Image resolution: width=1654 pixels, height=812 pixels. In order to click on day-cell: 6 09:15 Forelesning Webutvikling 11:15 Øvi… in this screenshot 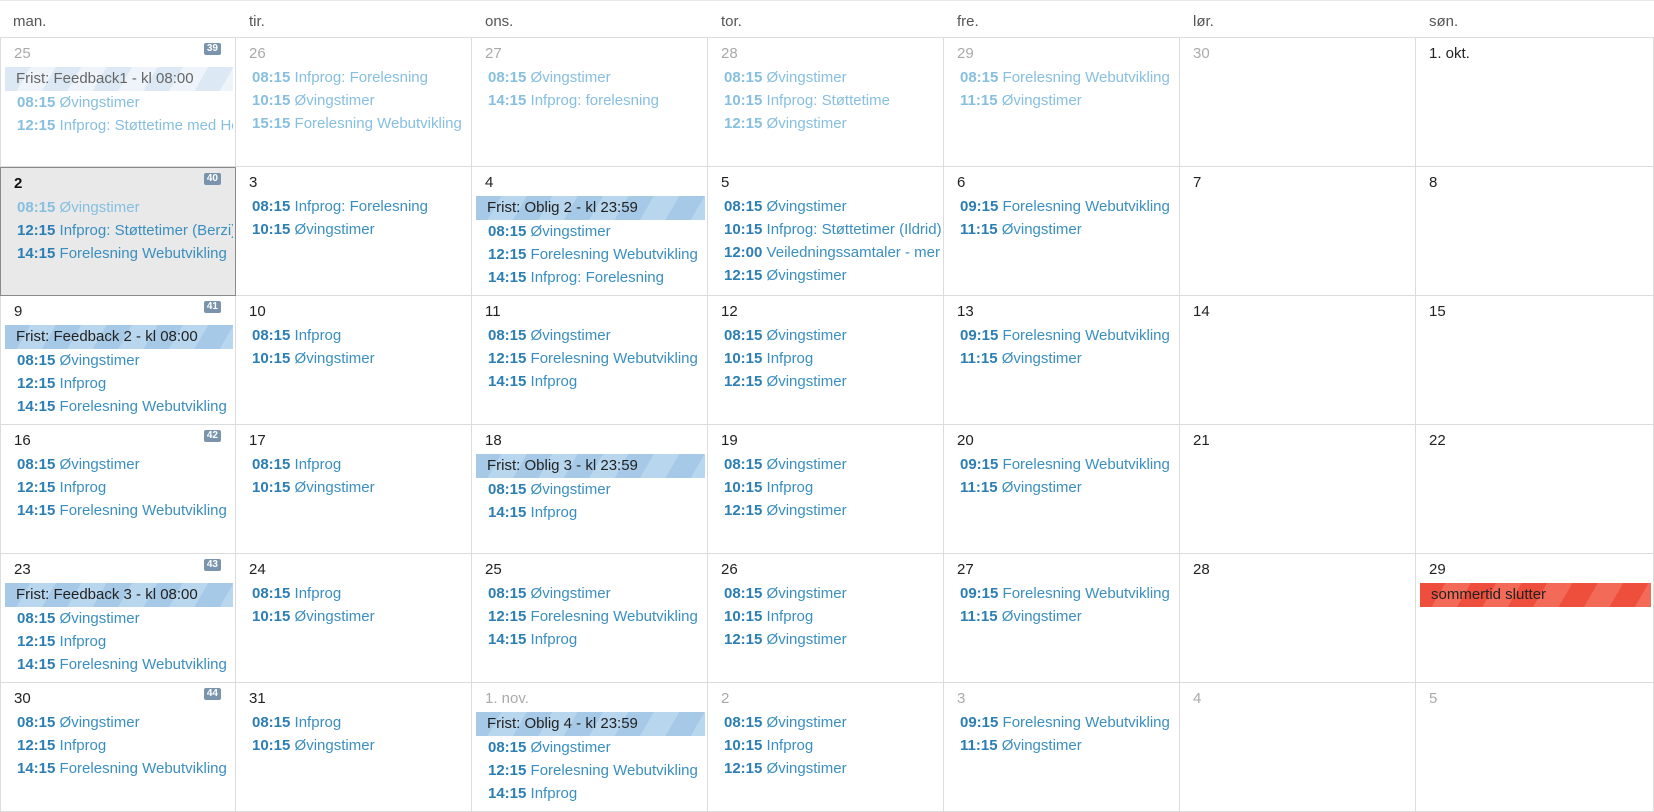, I will do `click(1062, 231)`.